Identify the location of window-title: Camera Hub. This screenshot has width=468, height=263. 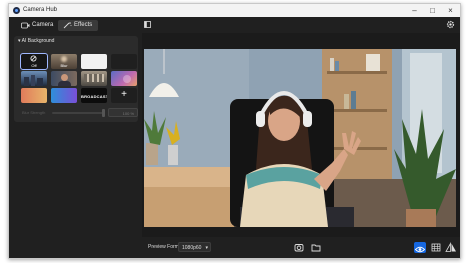
(40, 10).